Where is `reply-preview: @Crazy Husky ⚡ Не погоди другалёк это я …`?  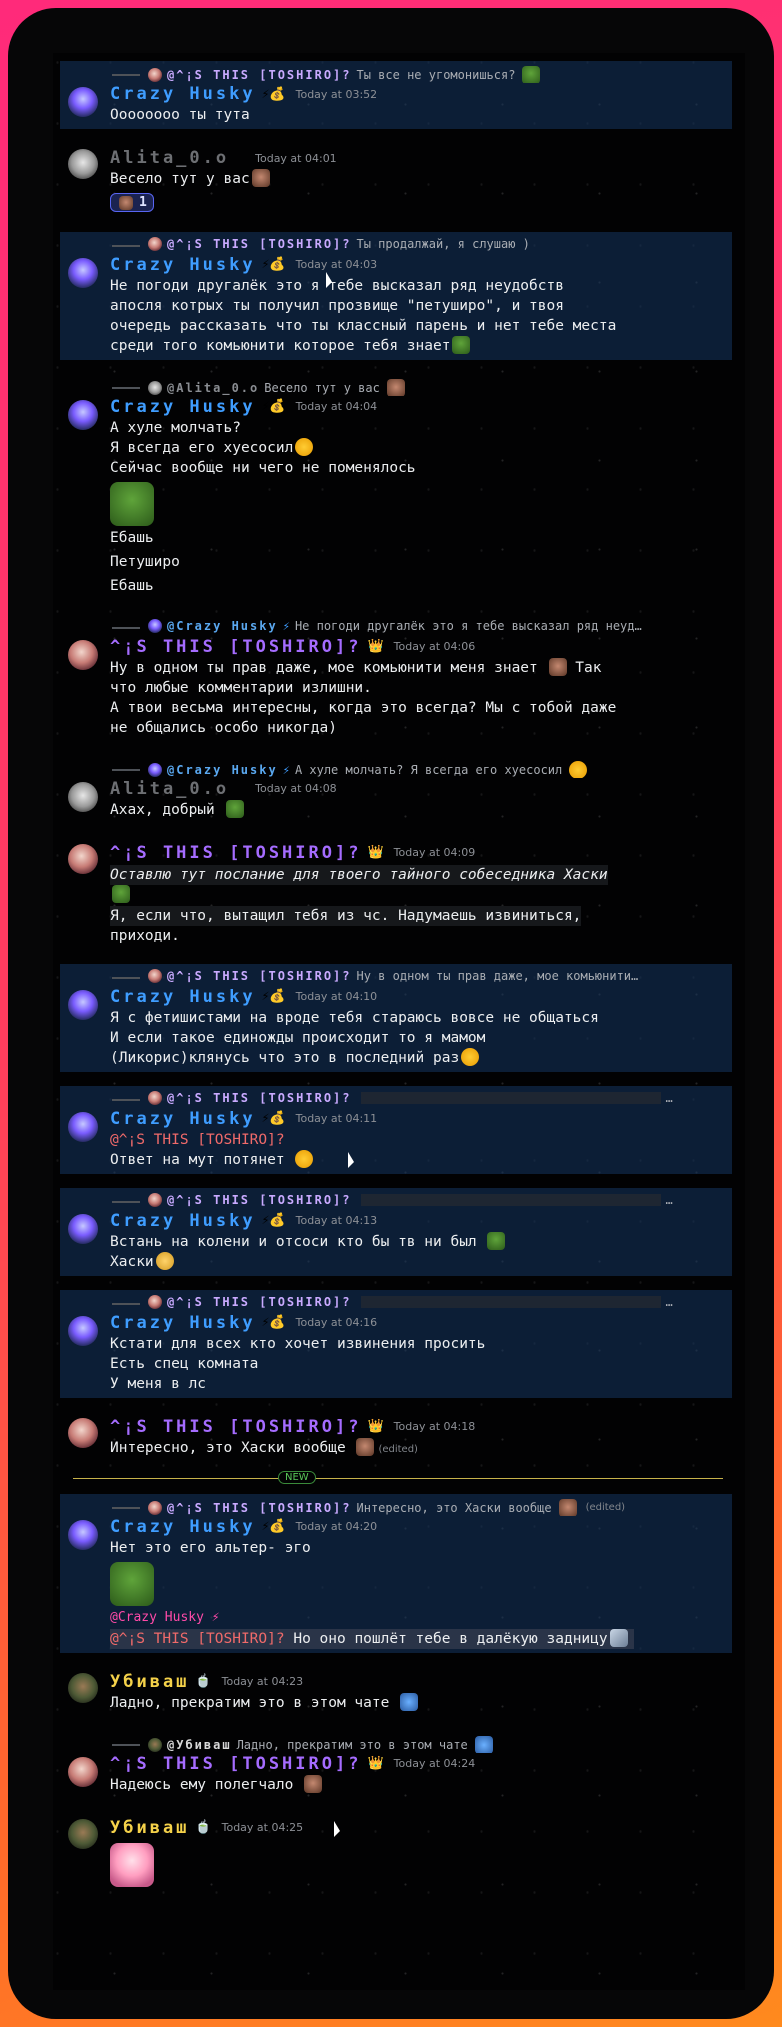 reply-preview: @Crazy Husky ⚡ Не погоди другалёк это я … is located at coordinates (422, 627).